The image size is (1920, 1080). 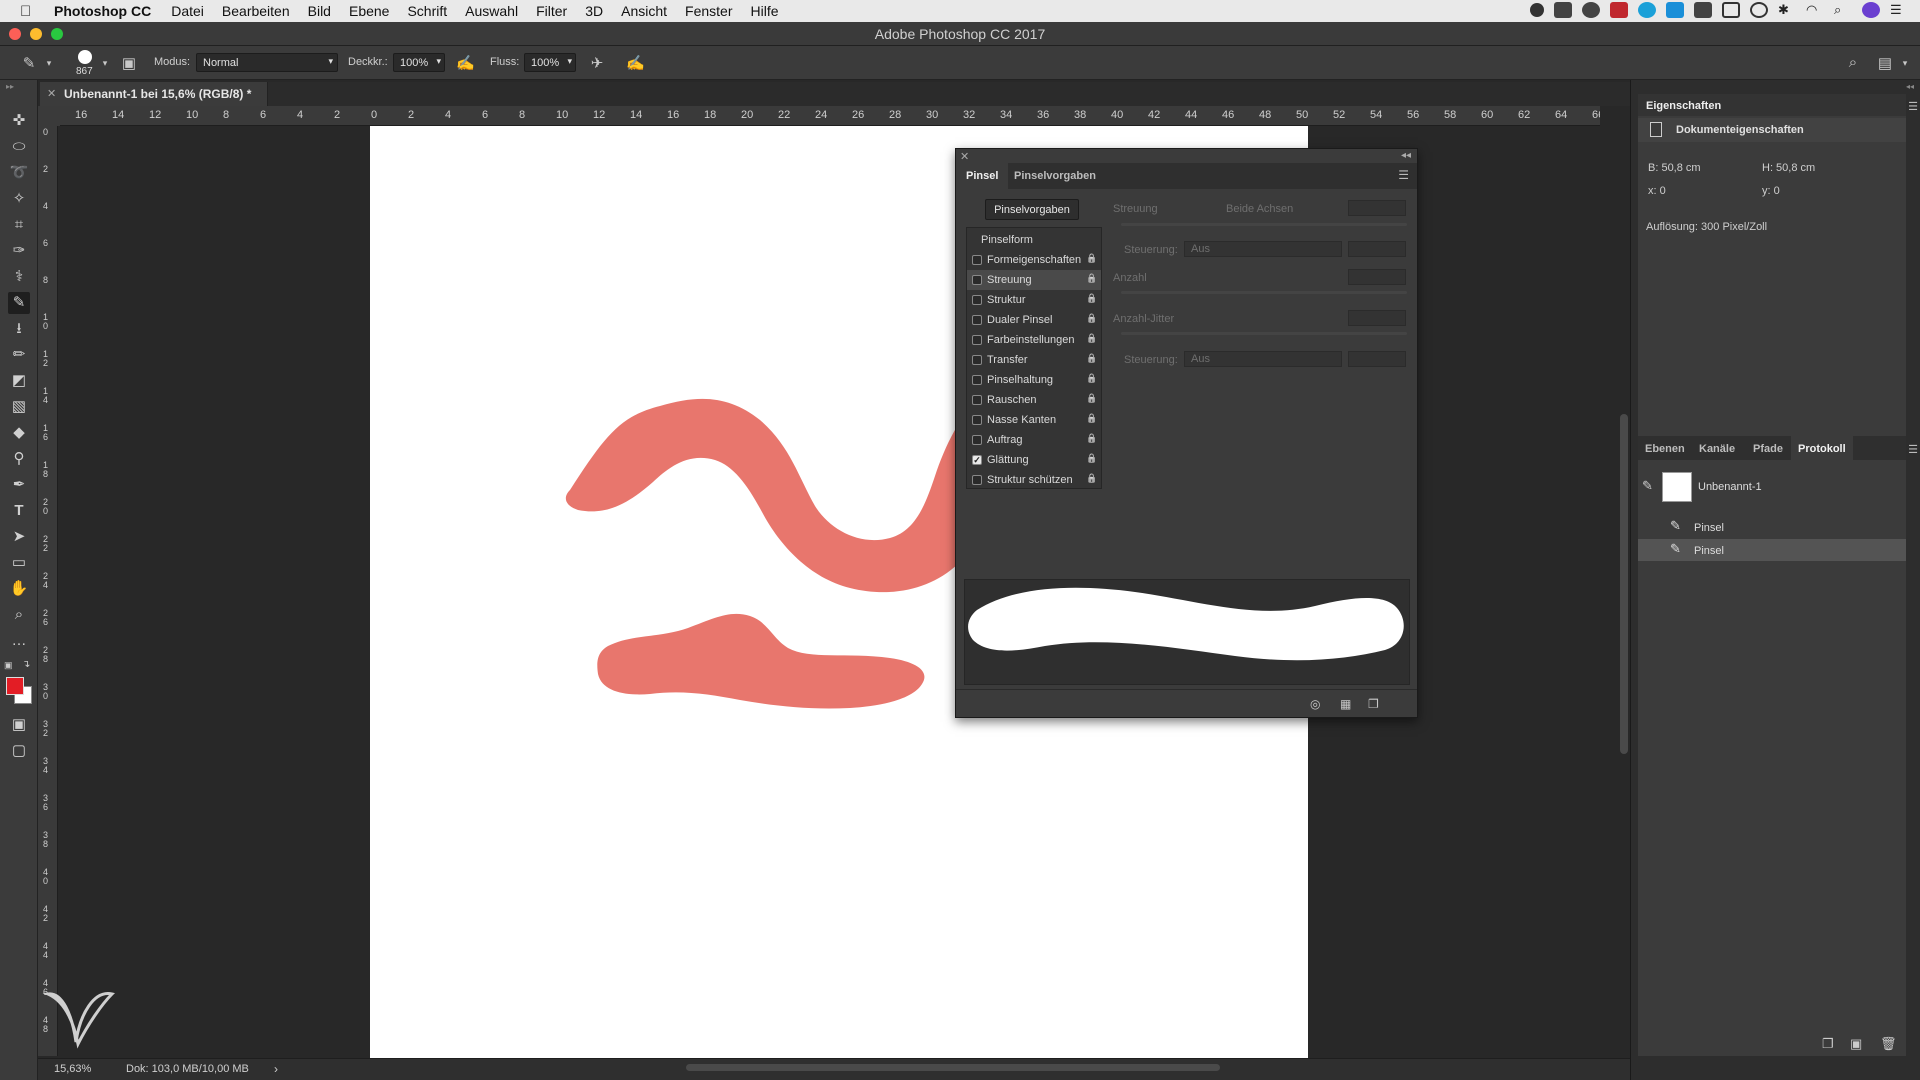 What do you see at coordinates (129, 63) in the screenshot?
I see `brush-panel-toggle-icon: ▣` at bounding box center [129, 63].